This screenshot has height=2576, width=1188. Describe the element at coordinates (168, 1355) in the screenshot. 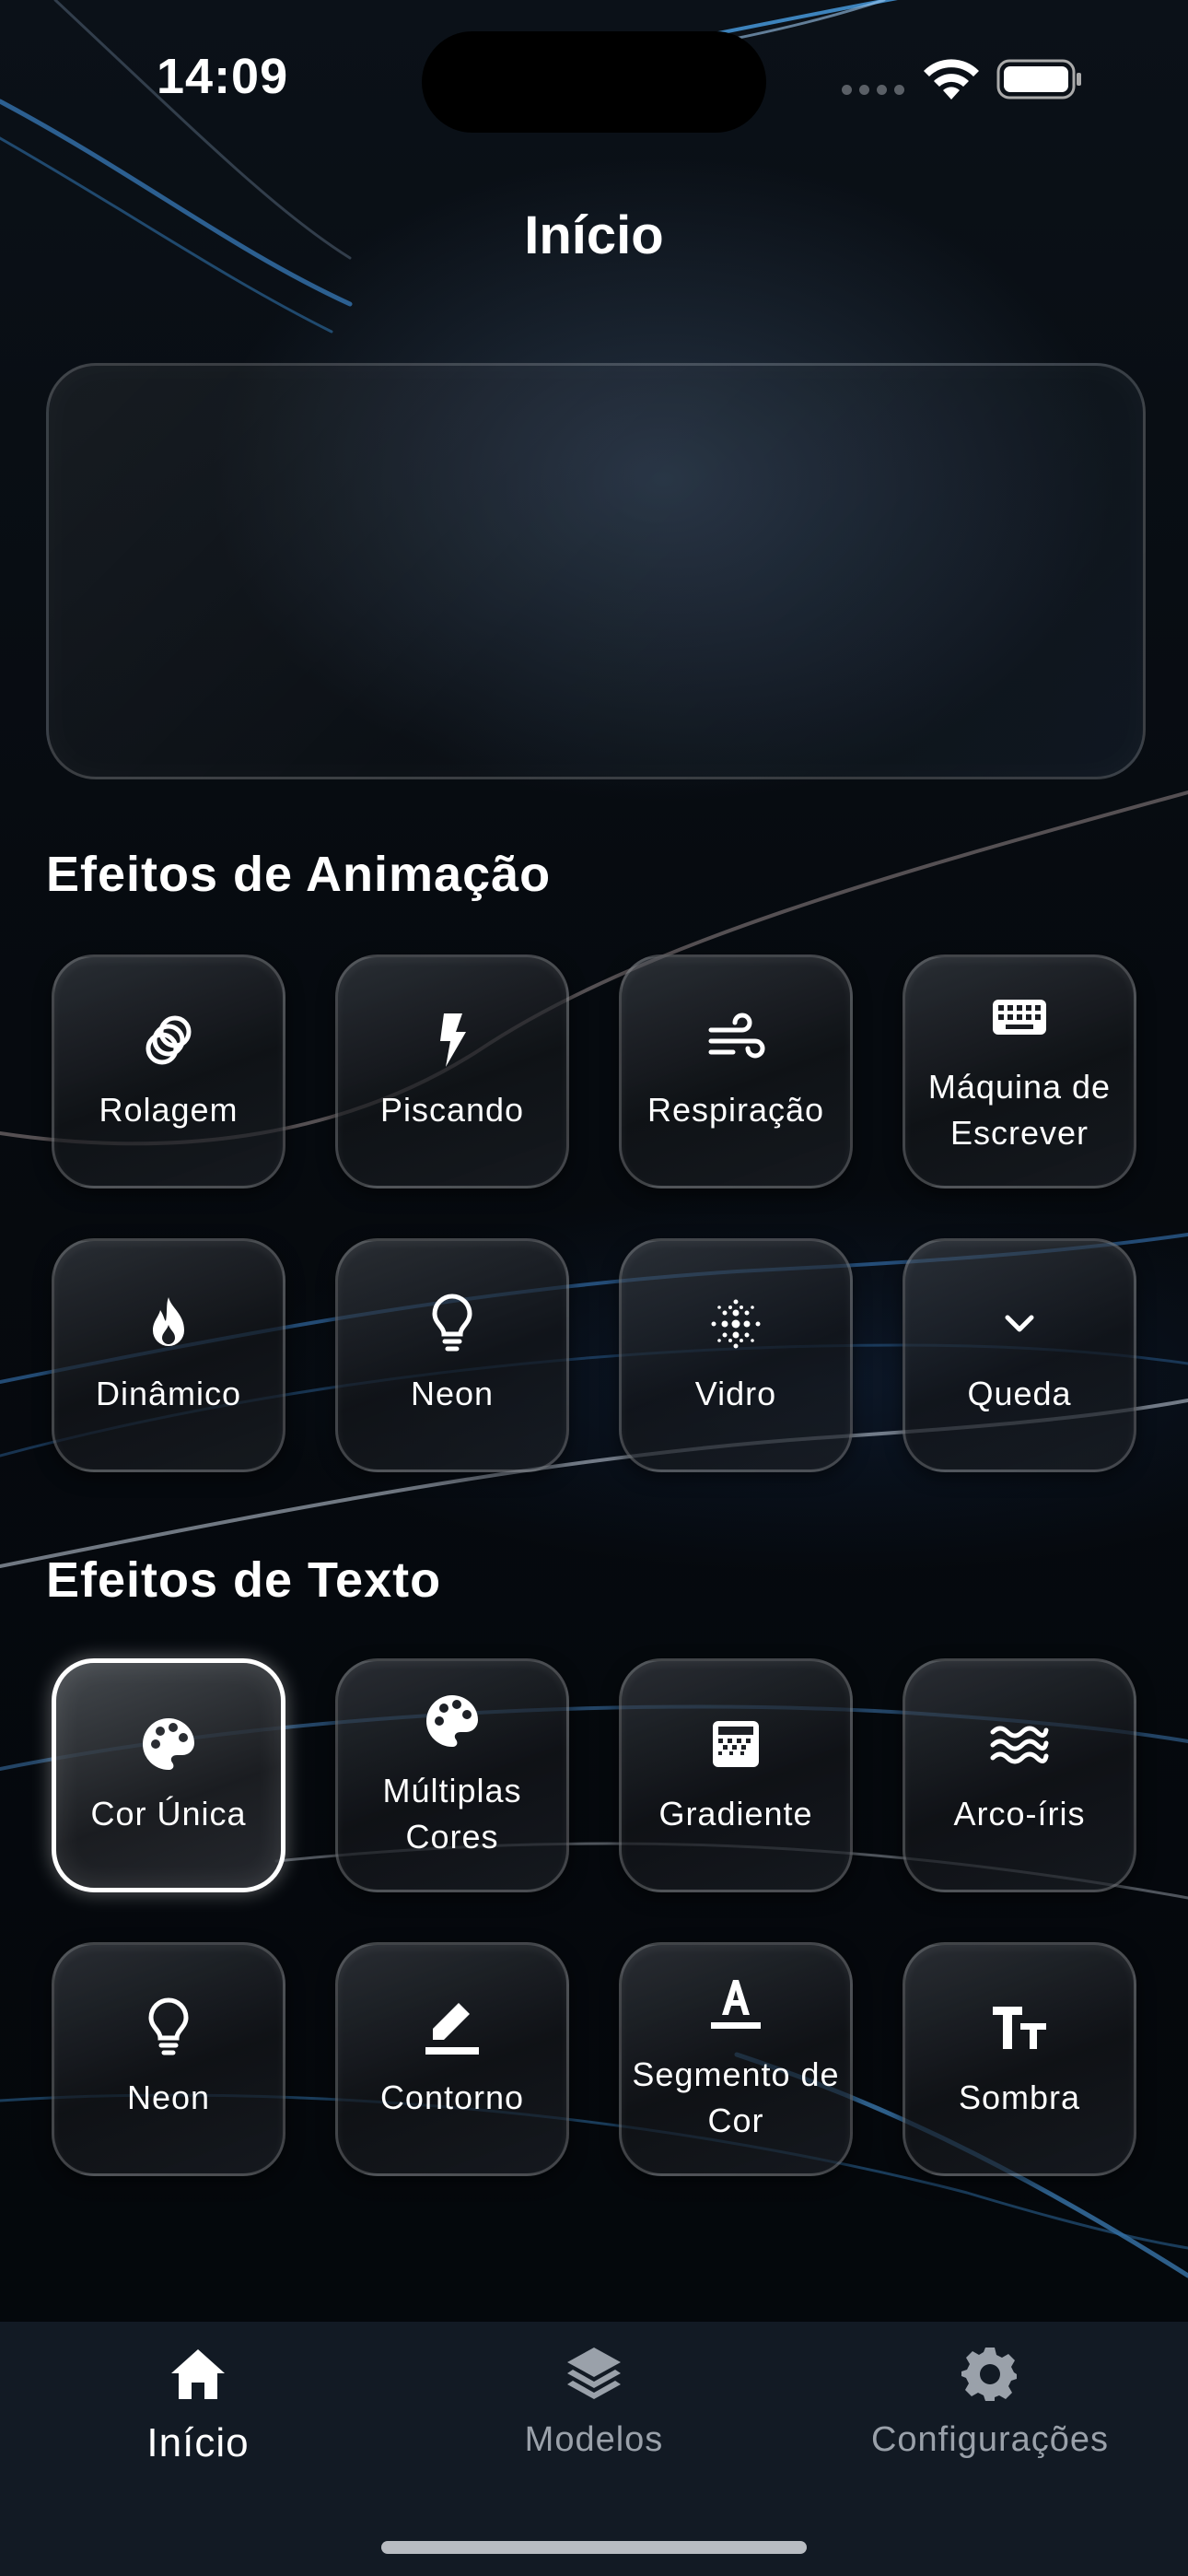

I see `effect-tile-dinamico: Dinâmico` at that location.